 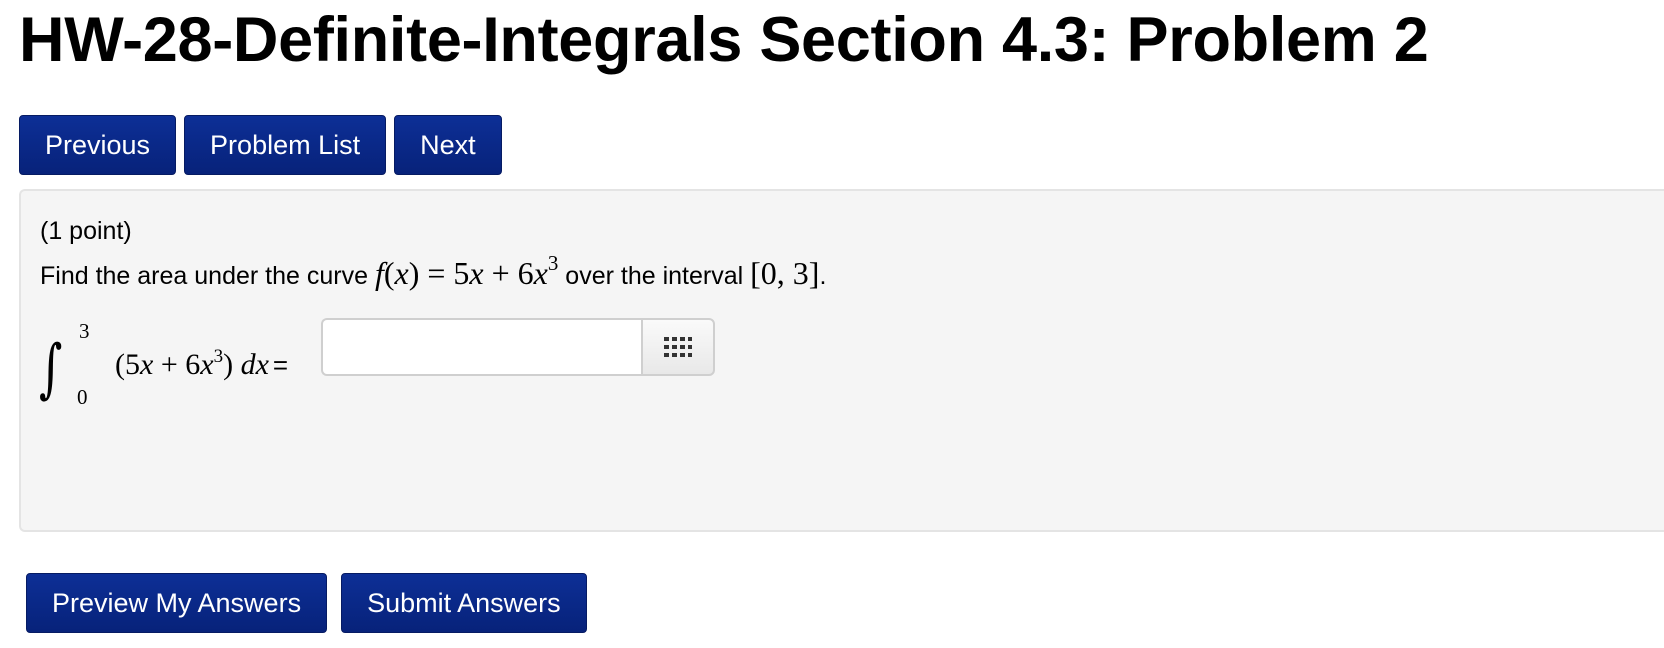 What do you see at coordinates (254, 364) in the screenshot?
I see `integral-differential: dx` at bounding box center [254, 364].